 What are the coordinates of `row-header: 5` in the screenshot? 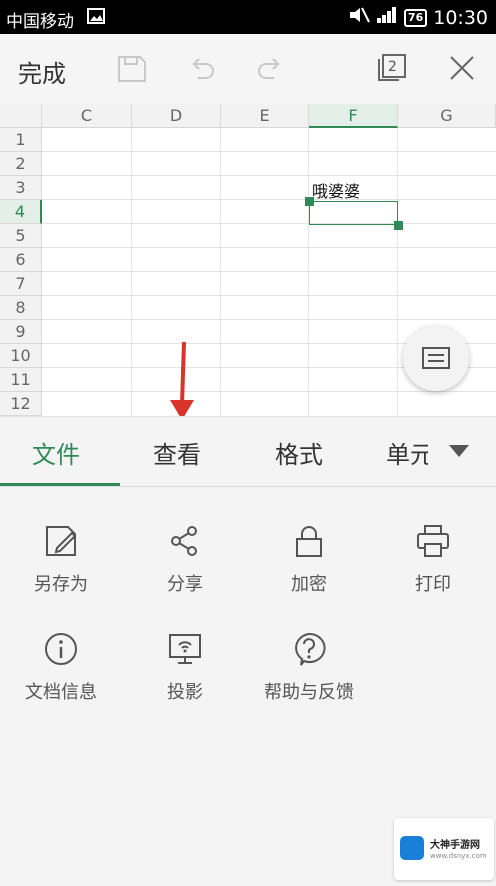 It's located at (21, 236).